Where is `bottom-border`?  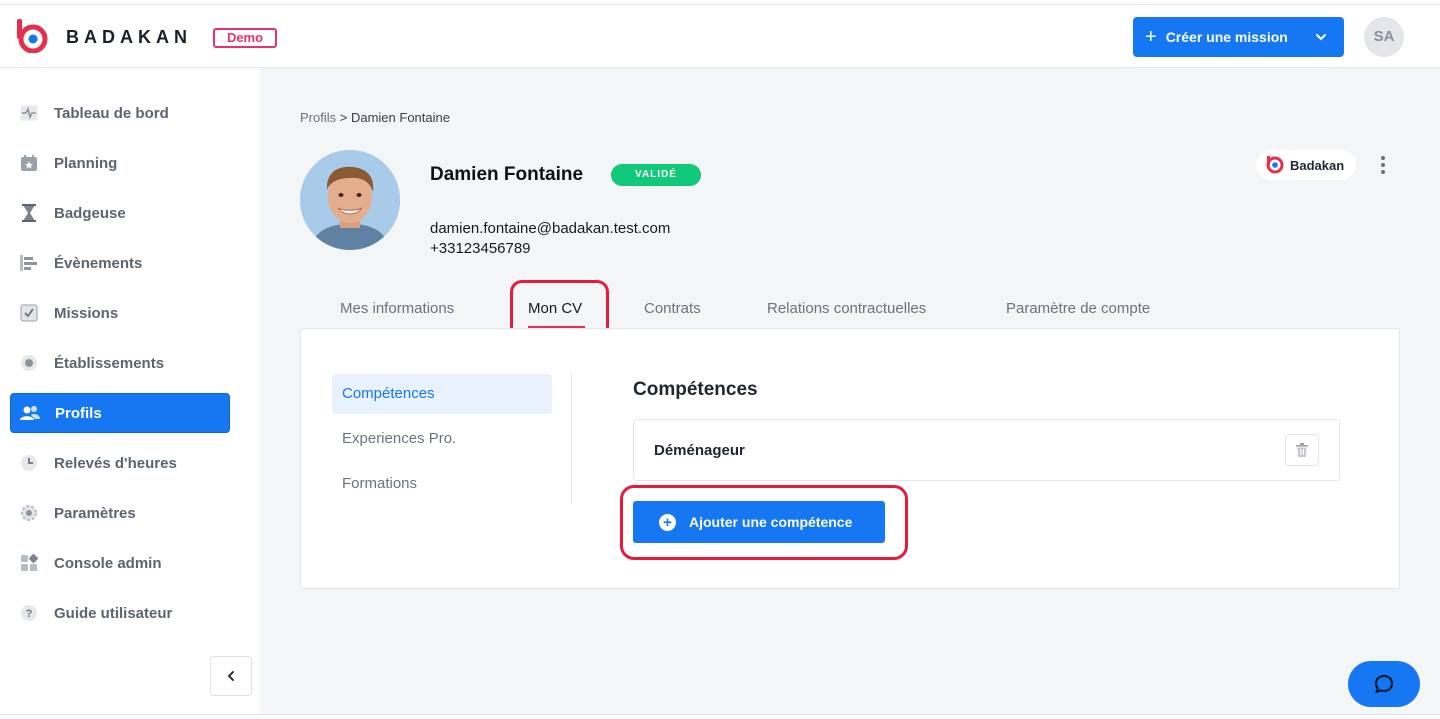
bottom-border is located at coordinates (720, 714).